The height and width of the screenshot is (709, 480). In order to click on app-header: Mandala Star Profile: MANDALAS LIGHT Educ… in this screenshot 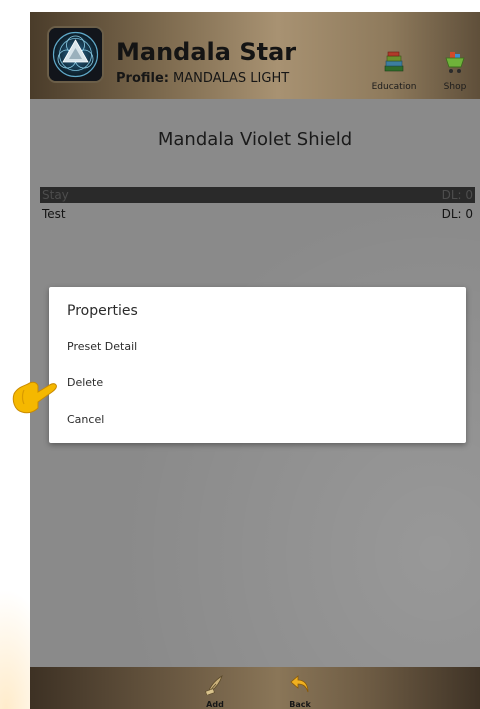, I will do `click(255, 55)`.